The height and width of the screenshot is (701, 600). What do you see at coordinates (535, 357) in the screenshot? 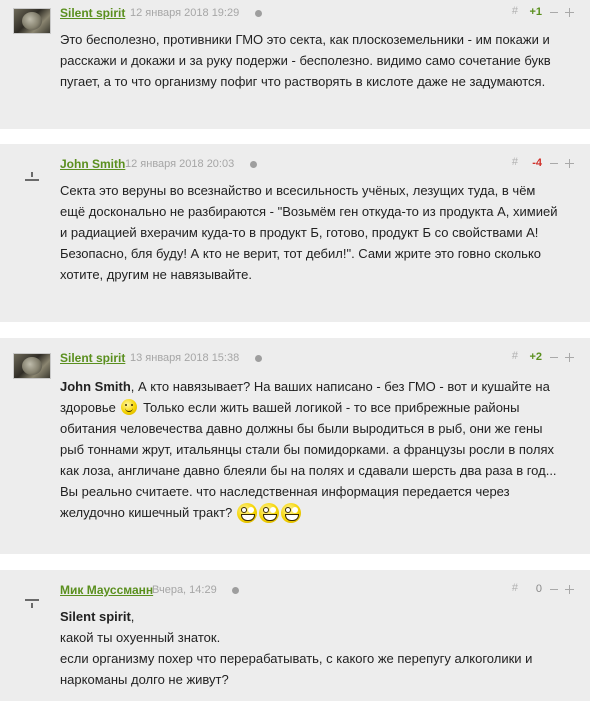
I see `comment-score: +2` at bounding box center [535, 357].